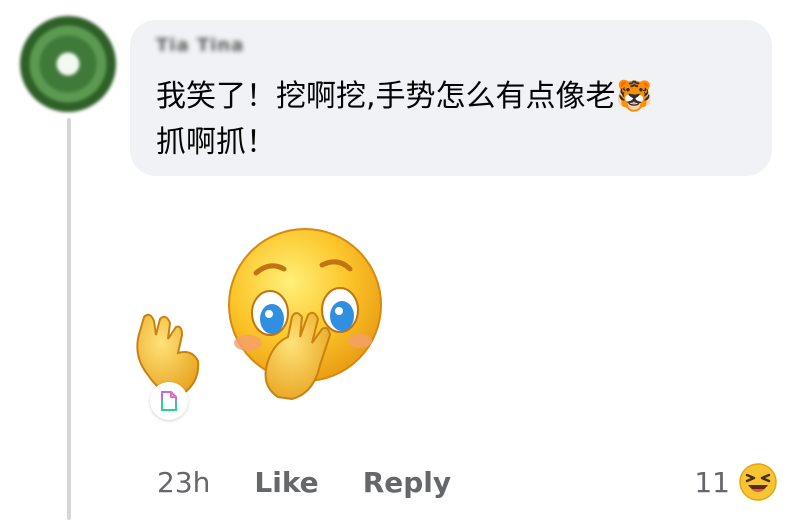  Describe the element at coordinates (68, 64) in the screenshot. I see `avatar` at that location.